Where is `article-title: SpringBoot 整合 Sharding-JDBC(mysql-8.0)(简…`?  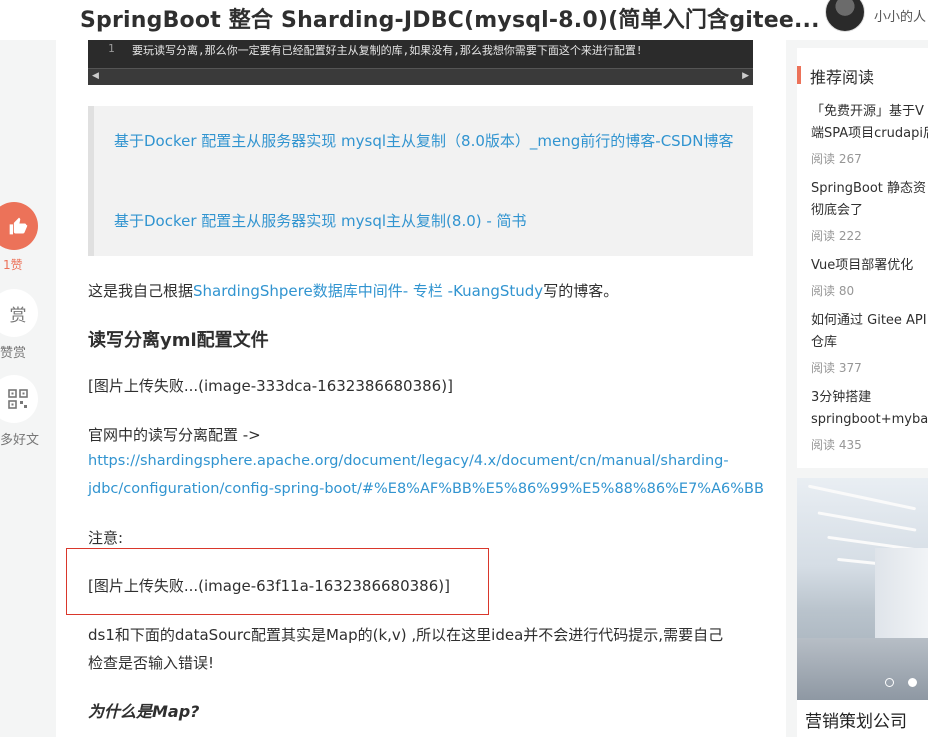
article-title: SpringBoot 整合 Sharding-JDBC(mysql-8.0)(简… is located at coordinates (450, 20).